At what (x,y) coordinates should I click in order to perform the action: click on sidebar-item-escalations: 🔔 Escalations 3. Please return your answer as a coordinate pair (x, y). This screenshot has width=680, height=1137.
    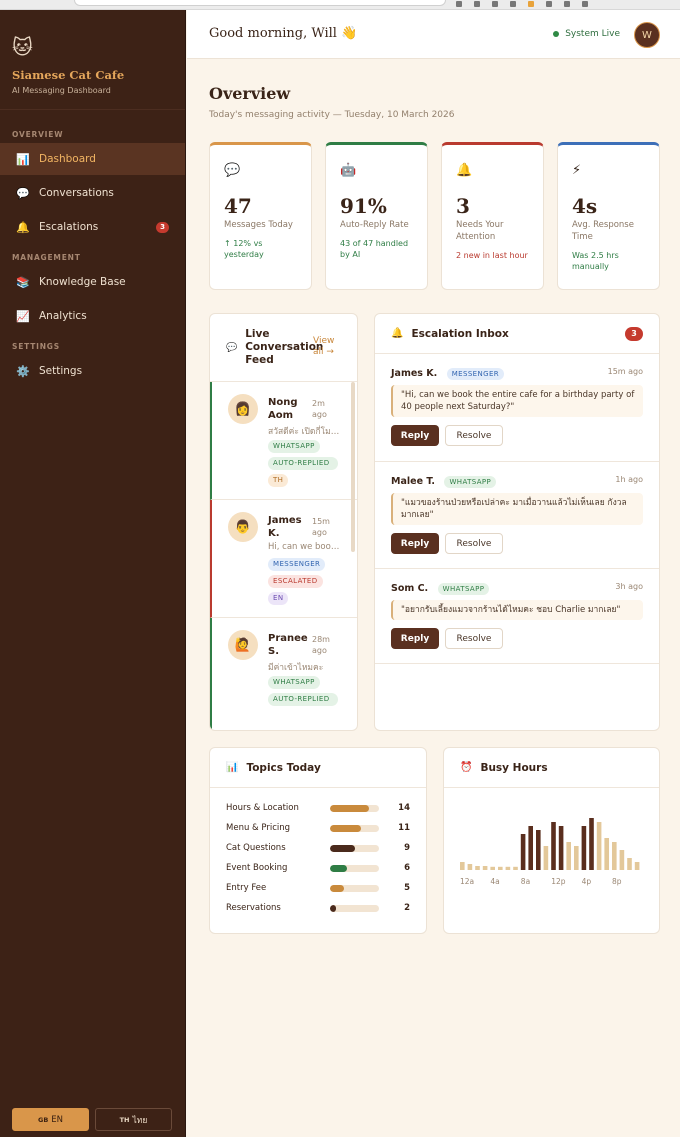
    Looking at the image, I should click on (92, 227).